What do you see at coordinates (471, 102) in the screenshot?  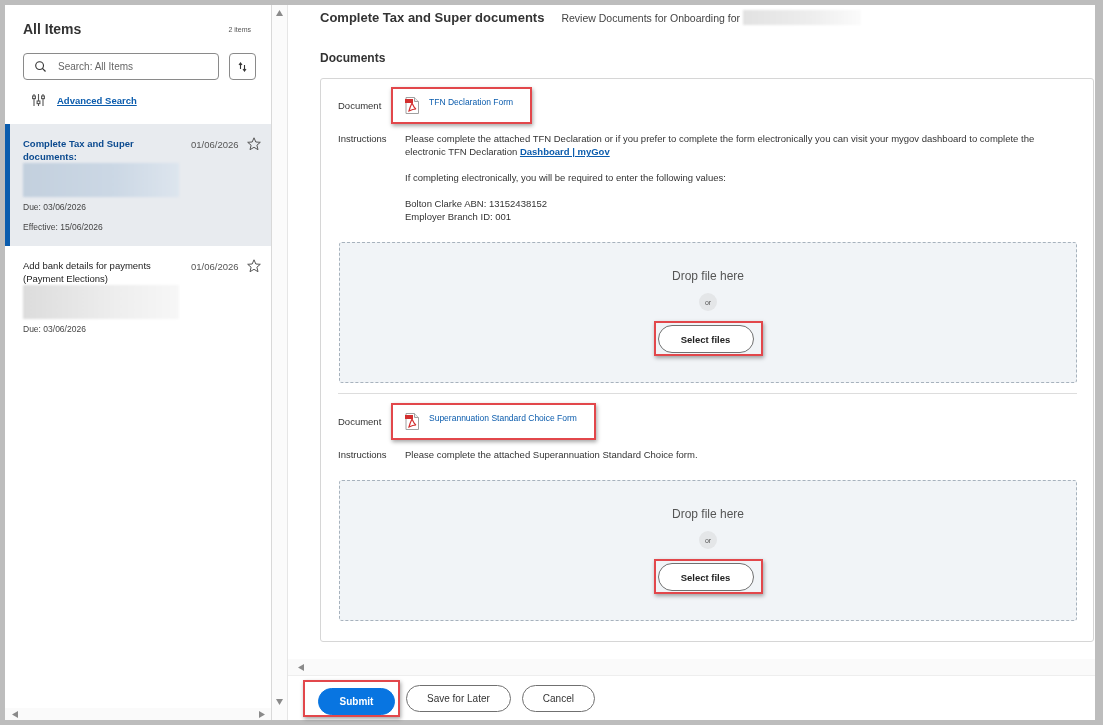 I see `file-link: TFN Declaration Form` at bounding box center [471, 102].